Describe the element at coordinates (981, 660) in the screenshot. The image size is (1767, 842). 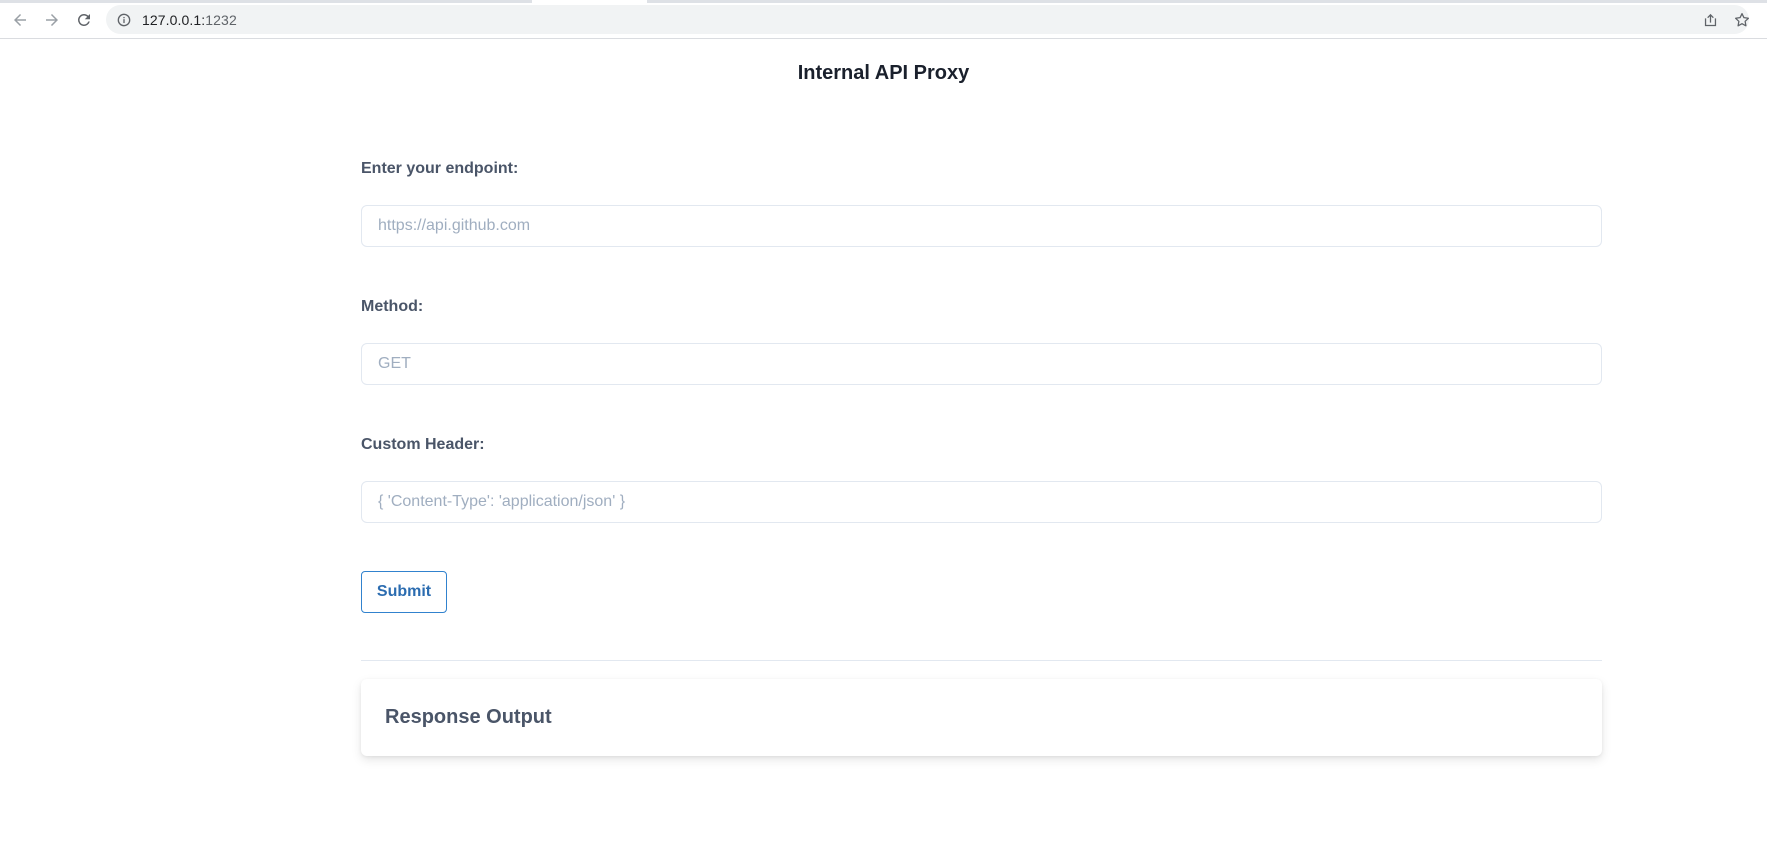
I see `section-divider` at that location.